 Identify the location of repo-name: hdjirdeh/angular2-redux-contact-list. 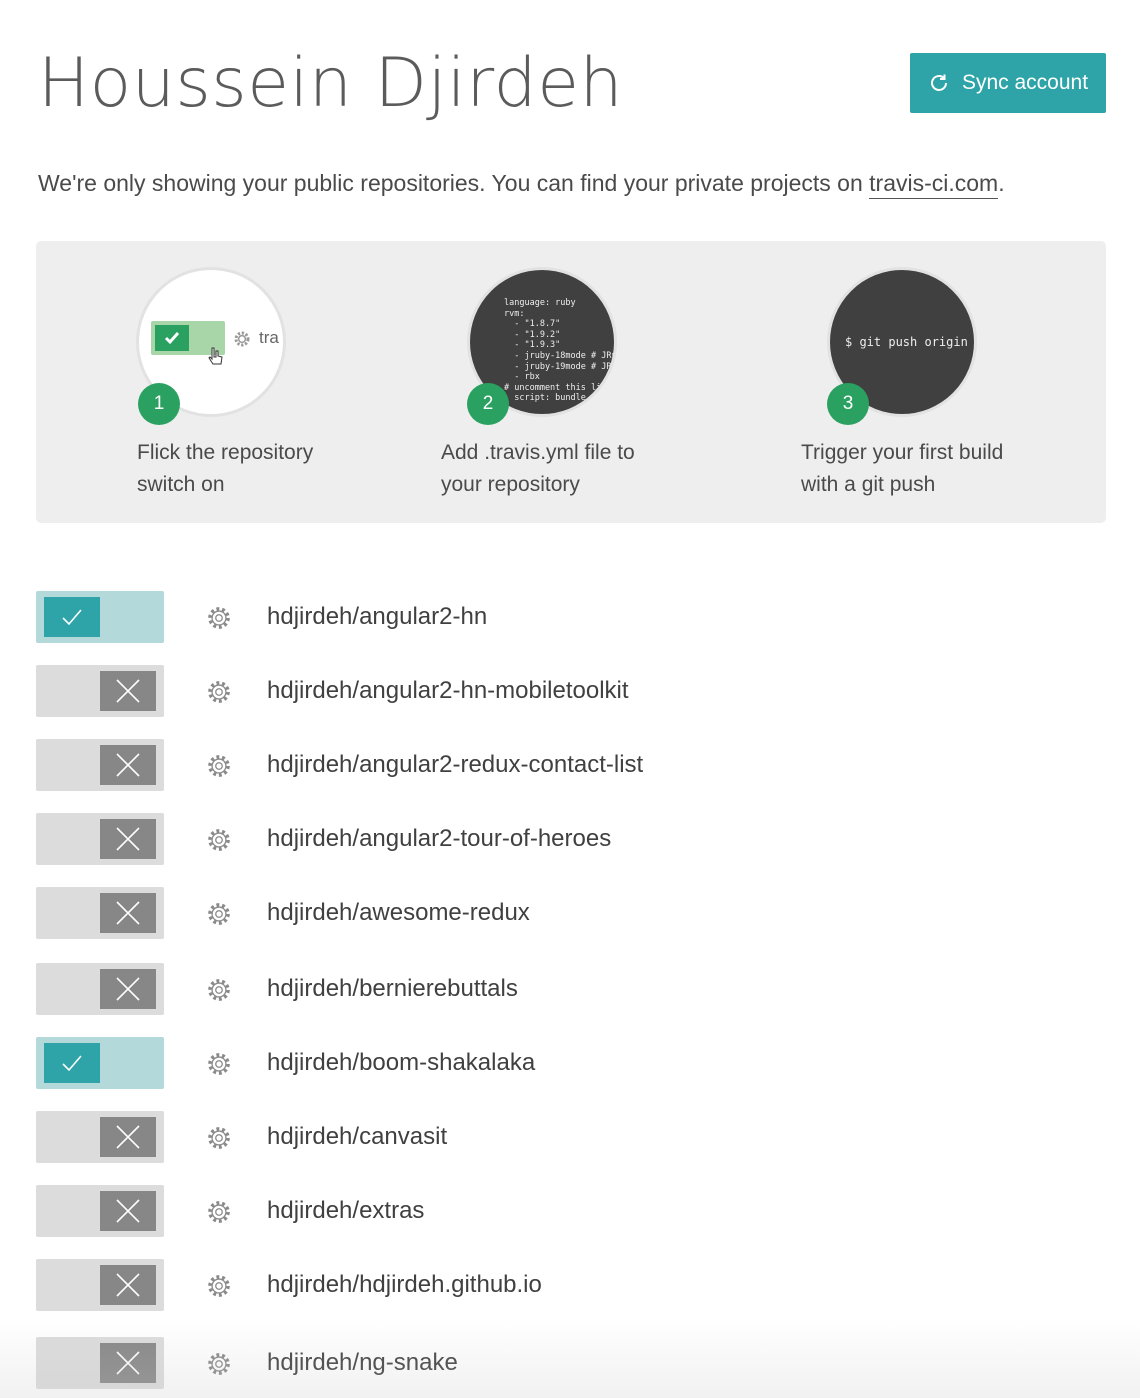
(455, 765).